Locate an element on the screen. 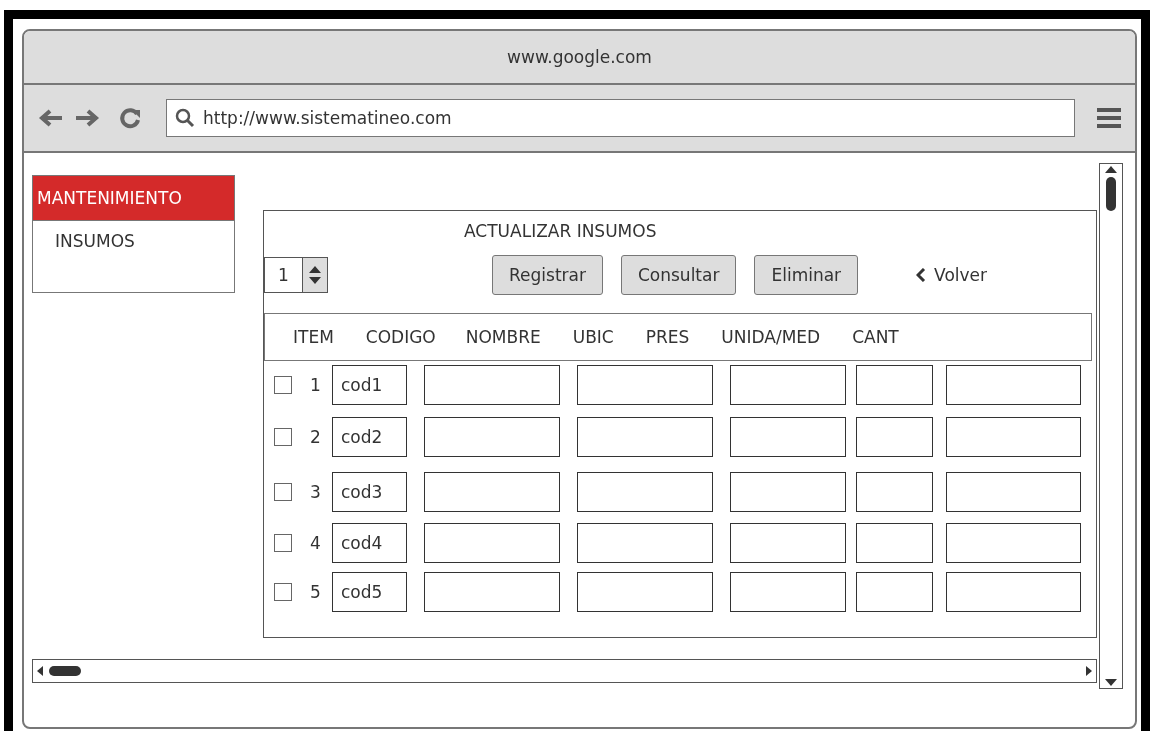 This screenshot has height=731, width=1152. item-number: 4 is located at coordinates (315, 543).